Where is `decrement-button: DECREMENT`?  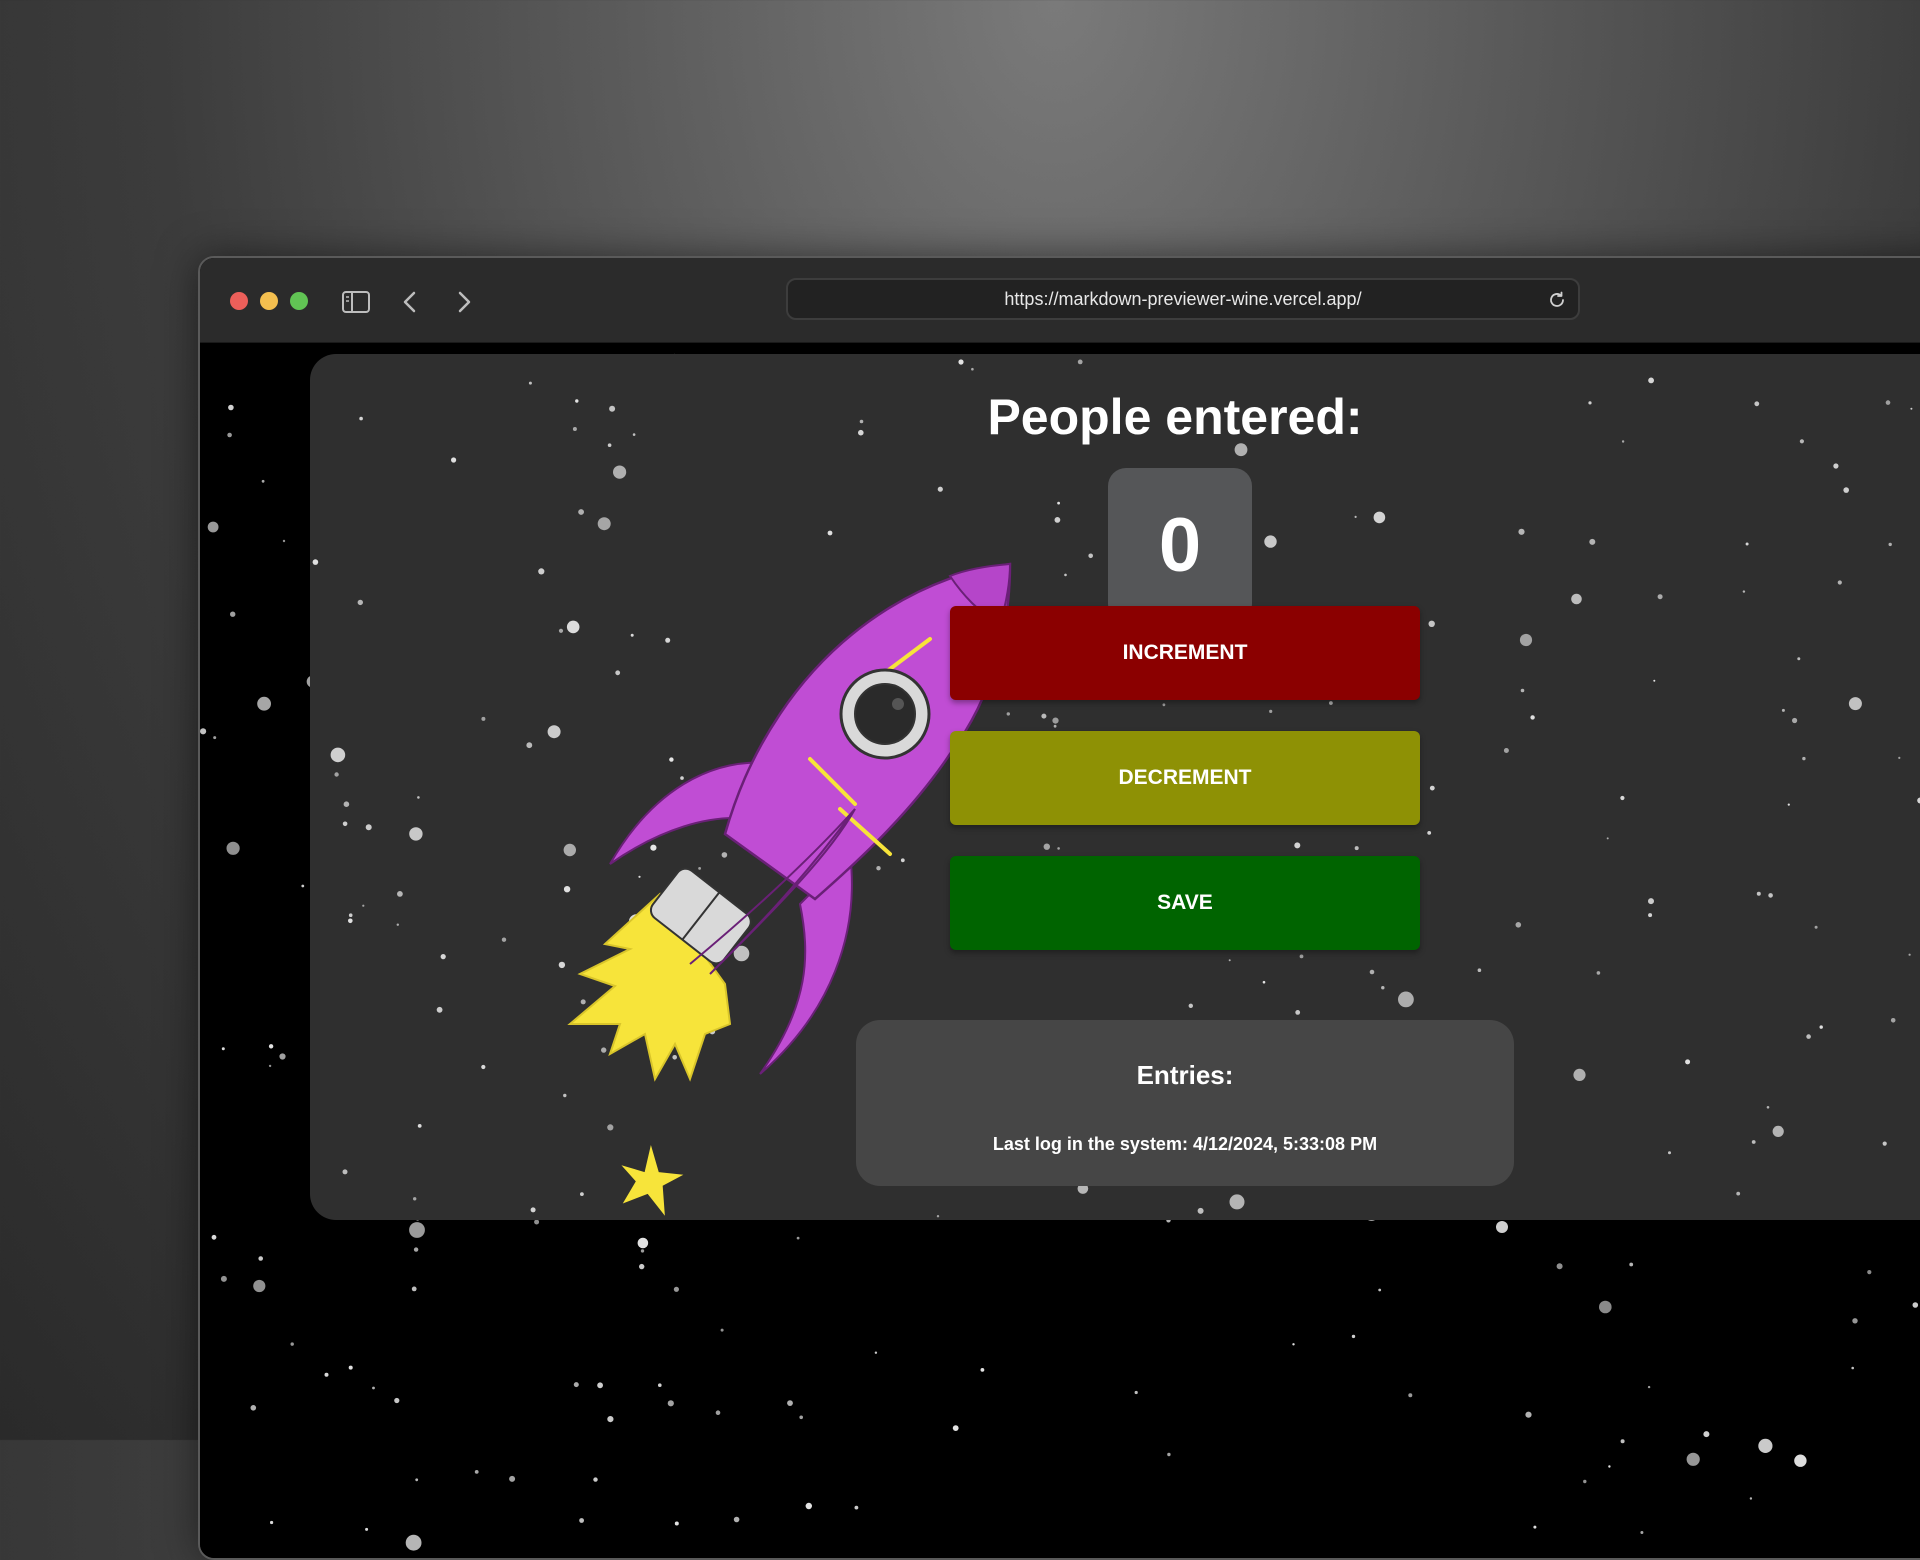 decrement-button: DECREMENT is located at coordinates (1185, 778).